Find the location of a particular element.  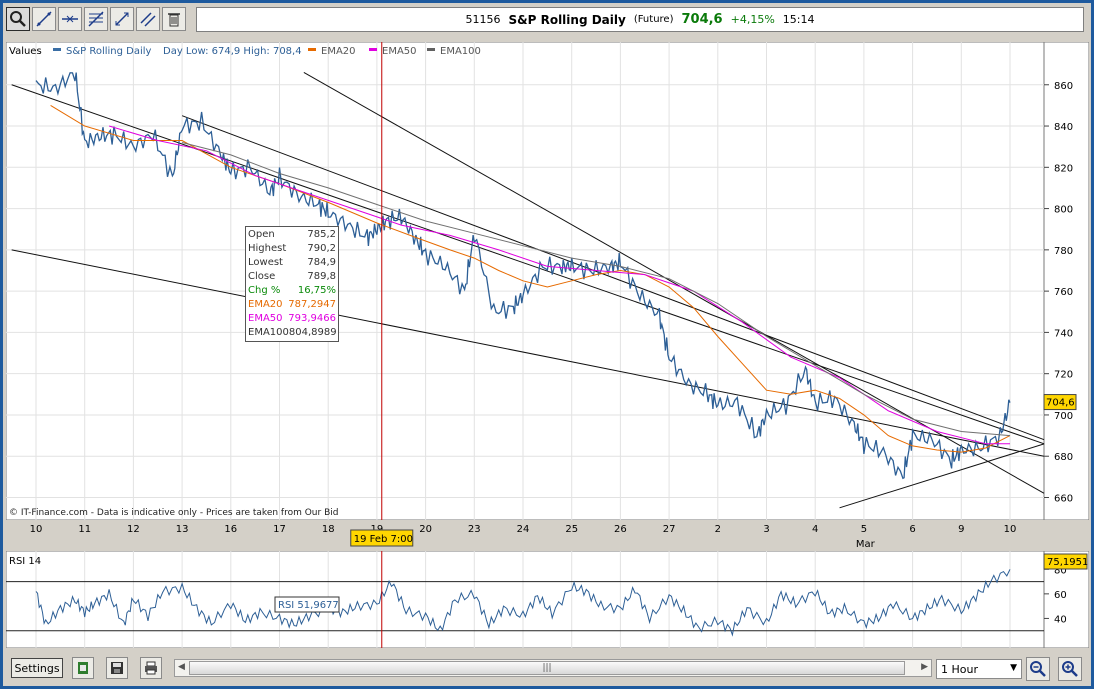

save-icon is located at coordinates (117, 668).